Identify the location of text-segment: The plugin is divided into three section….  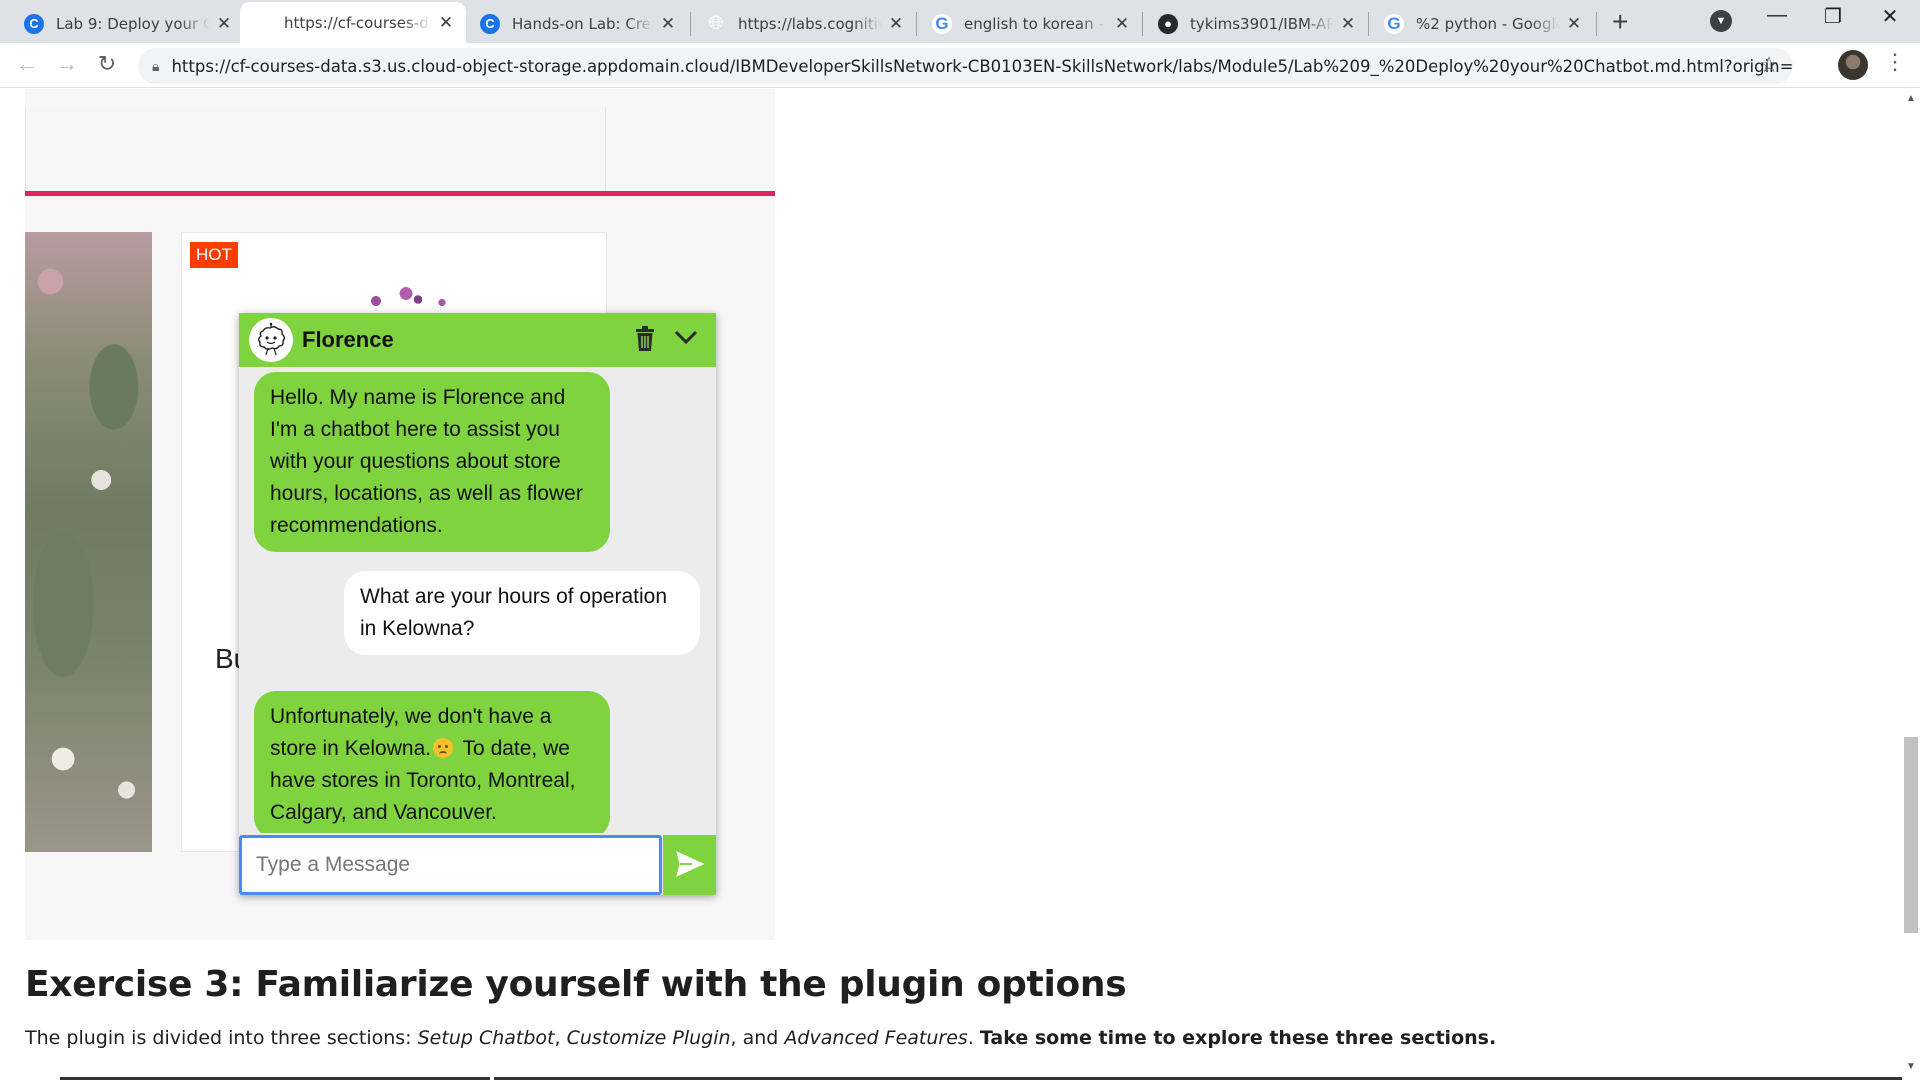
(221, 1038).